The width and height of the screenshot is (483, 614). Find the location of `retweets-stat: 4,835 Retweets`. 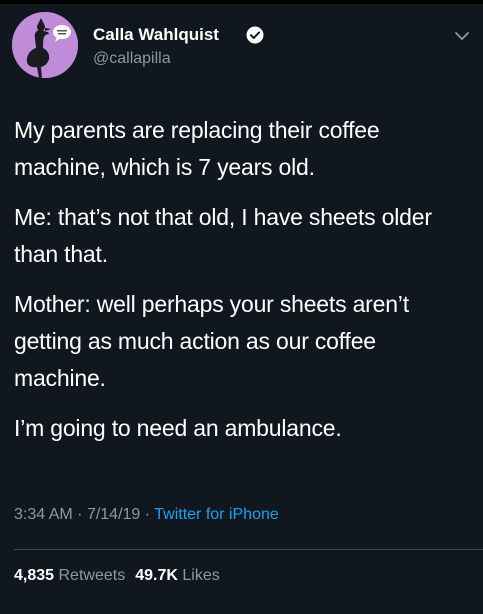

retweets-stat: 4,835 Retweets is located at coordinates (69, 575).